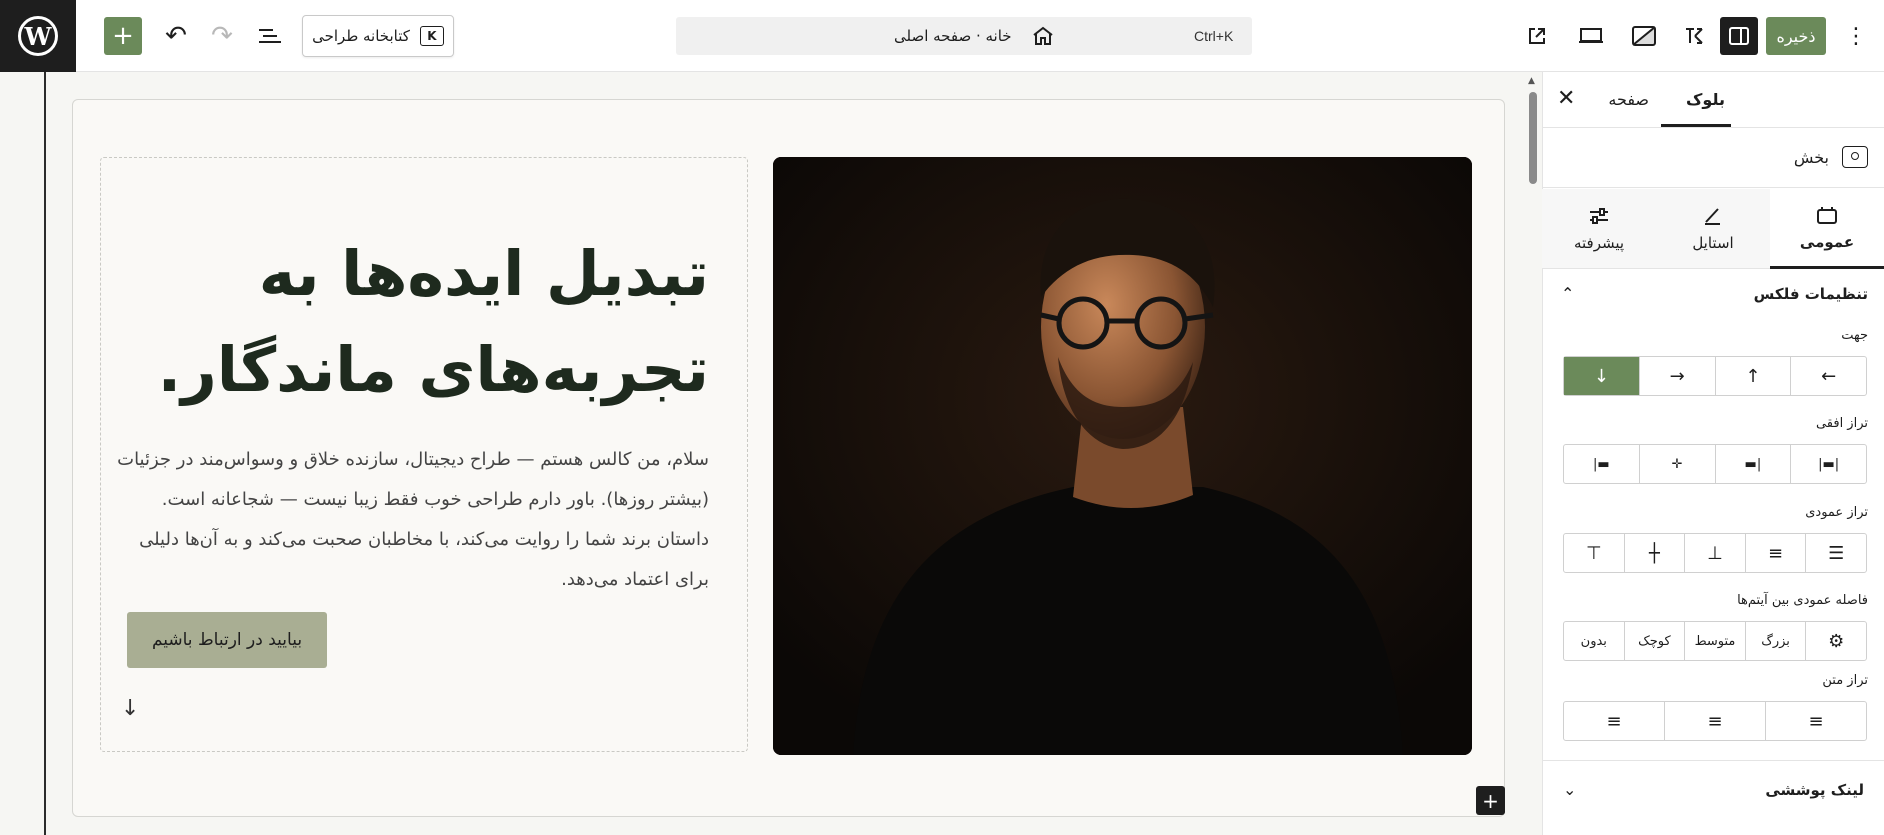 The height and width of the screenshot is (835, 1884). I want to click on settings-icon, so click(1827, 215).